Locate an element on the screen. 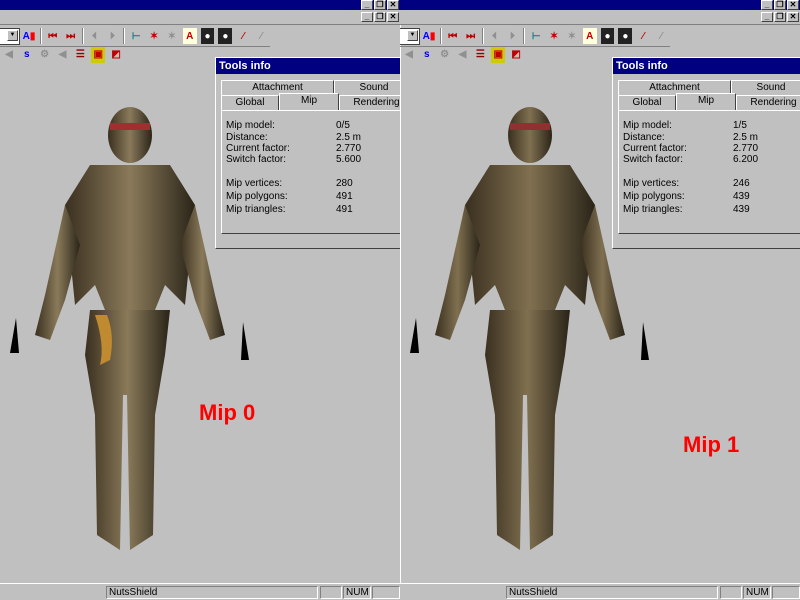 The width and height of the screenshot is (800, 600). info-row-mip-polygons: Mip polygons: 439 is located at coordinates (686, 196).